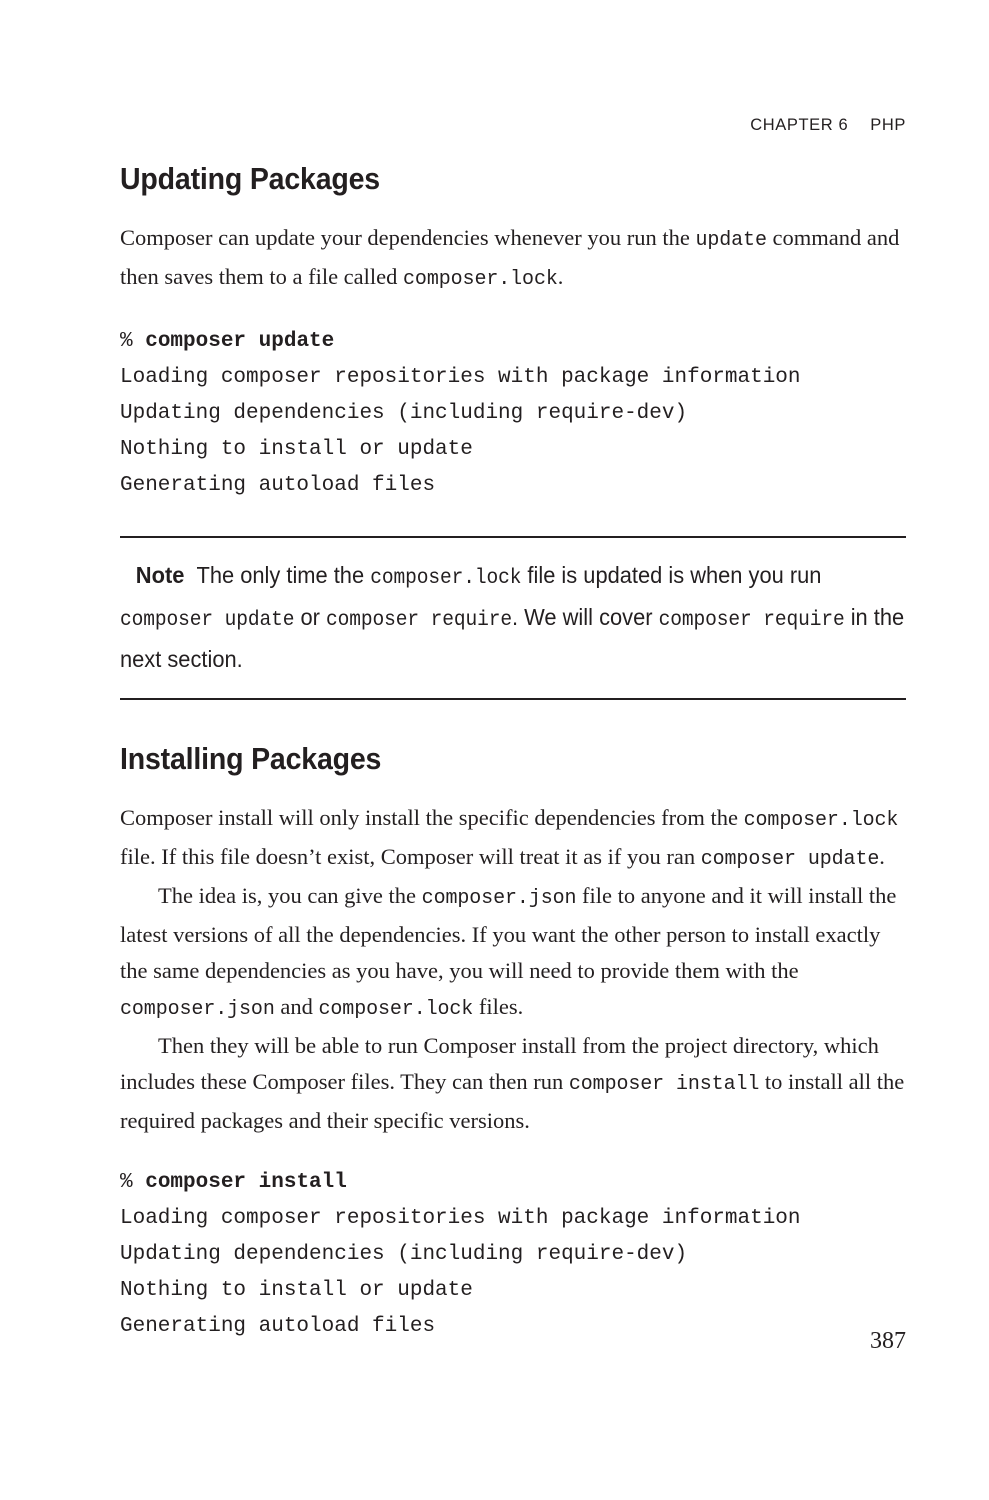  What do you see at coordinates (664, 1084) in the screenshot?
I see `inline-code-composer-install: composer install` at bounding box center [664, 1084].